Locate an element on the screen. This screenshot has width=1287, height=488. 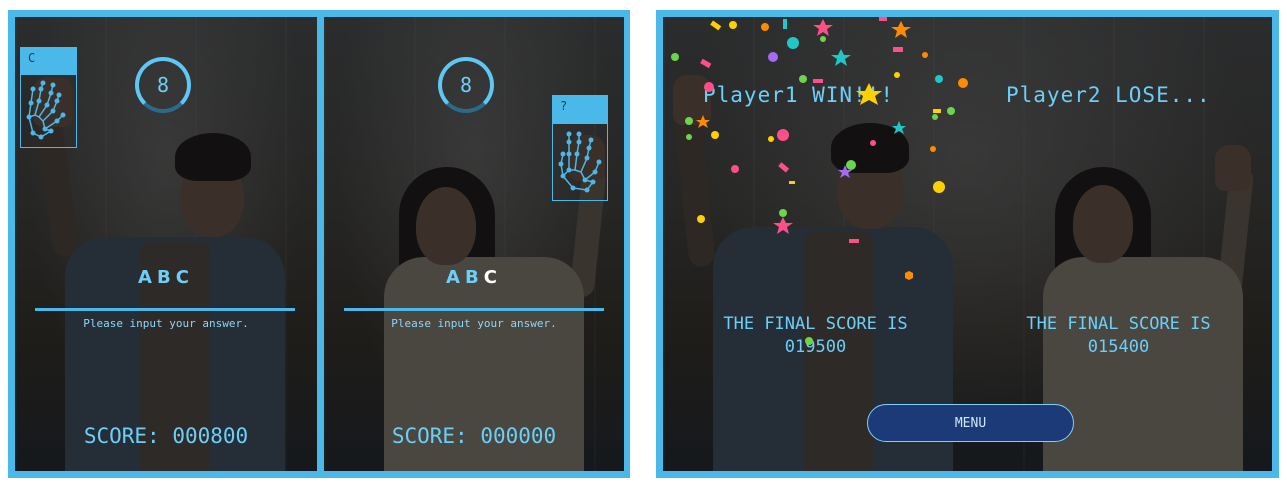
player2-prompt: Please input your answer. is located at coordinates (474, 323).